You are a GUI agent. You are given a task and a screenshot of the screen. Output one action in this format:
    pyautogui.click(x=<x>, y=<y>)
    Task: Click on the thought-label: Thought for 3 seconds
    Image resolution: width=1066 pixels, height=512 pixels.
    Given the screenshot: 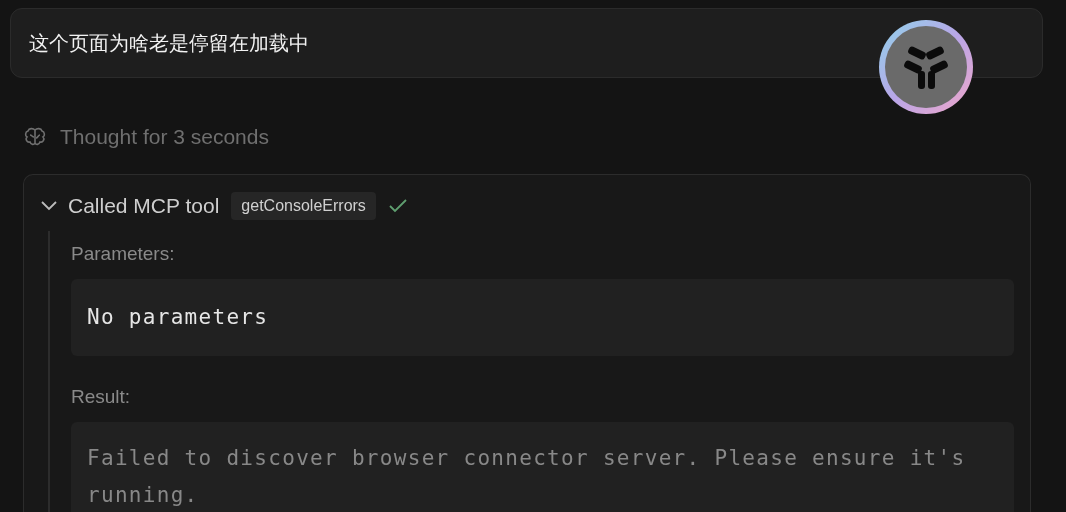 What is the action you would take?
    pyautogui.click(x=164, y=137)
    